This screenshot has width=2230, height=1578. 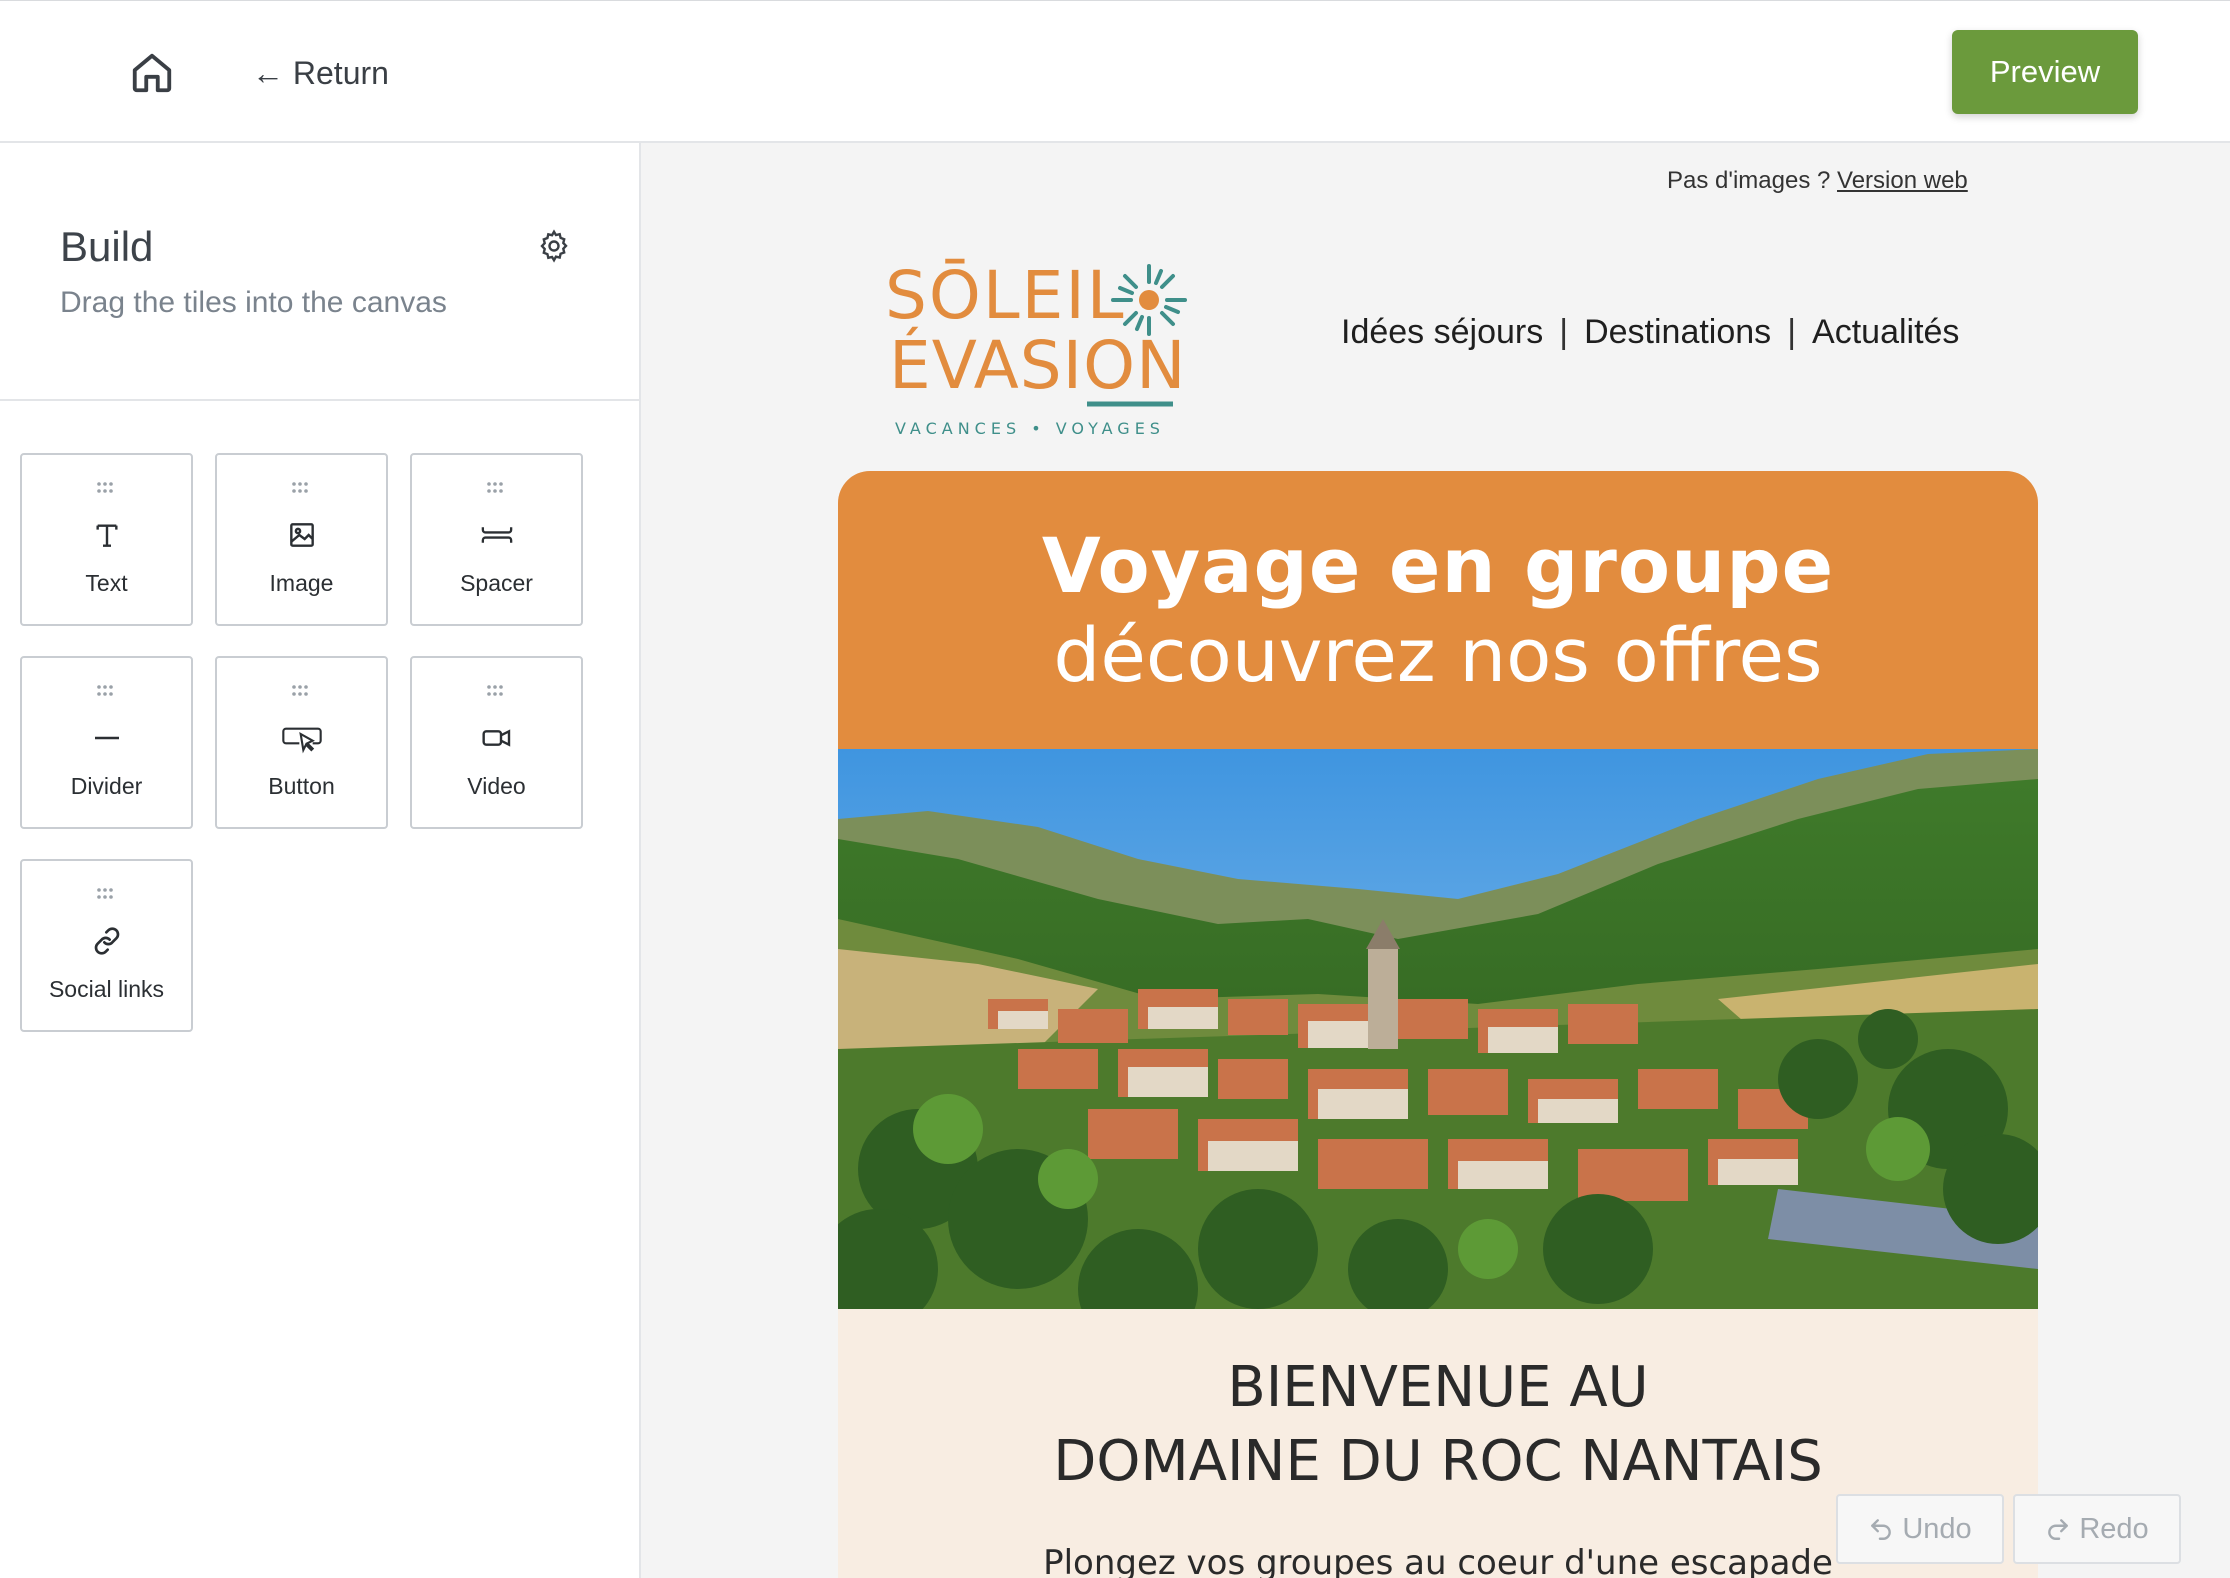 I want to click on gear-icon, so click(x=554, y=246).